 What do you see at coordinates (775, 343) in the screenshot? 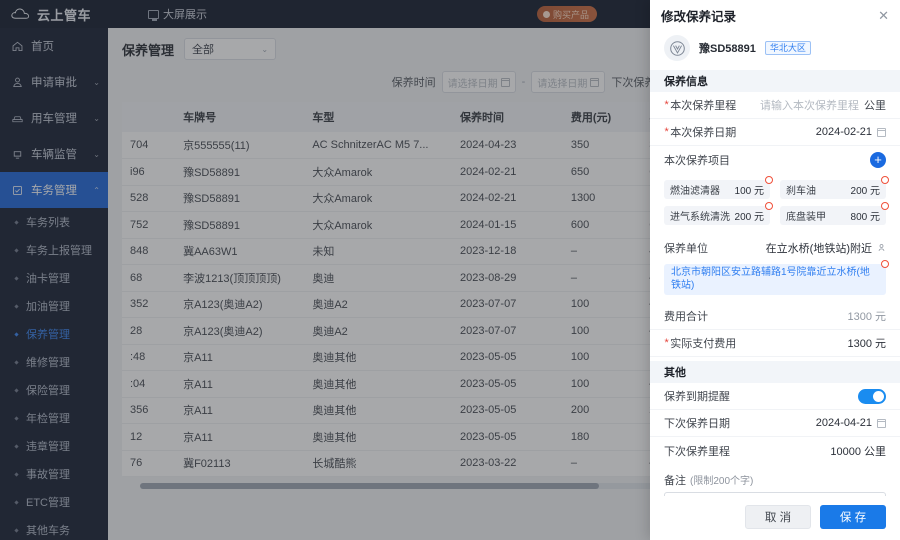
I see `field-actual-paid: * 实际支付费用 1300 元` at bounding box center [775, 343].